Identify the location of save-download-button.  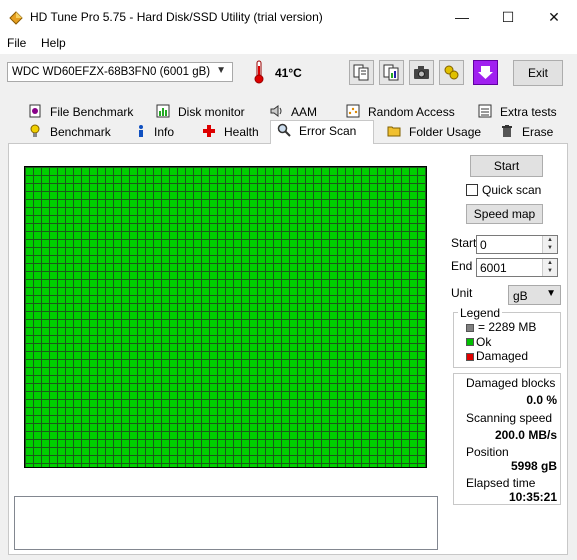
(485, 72).